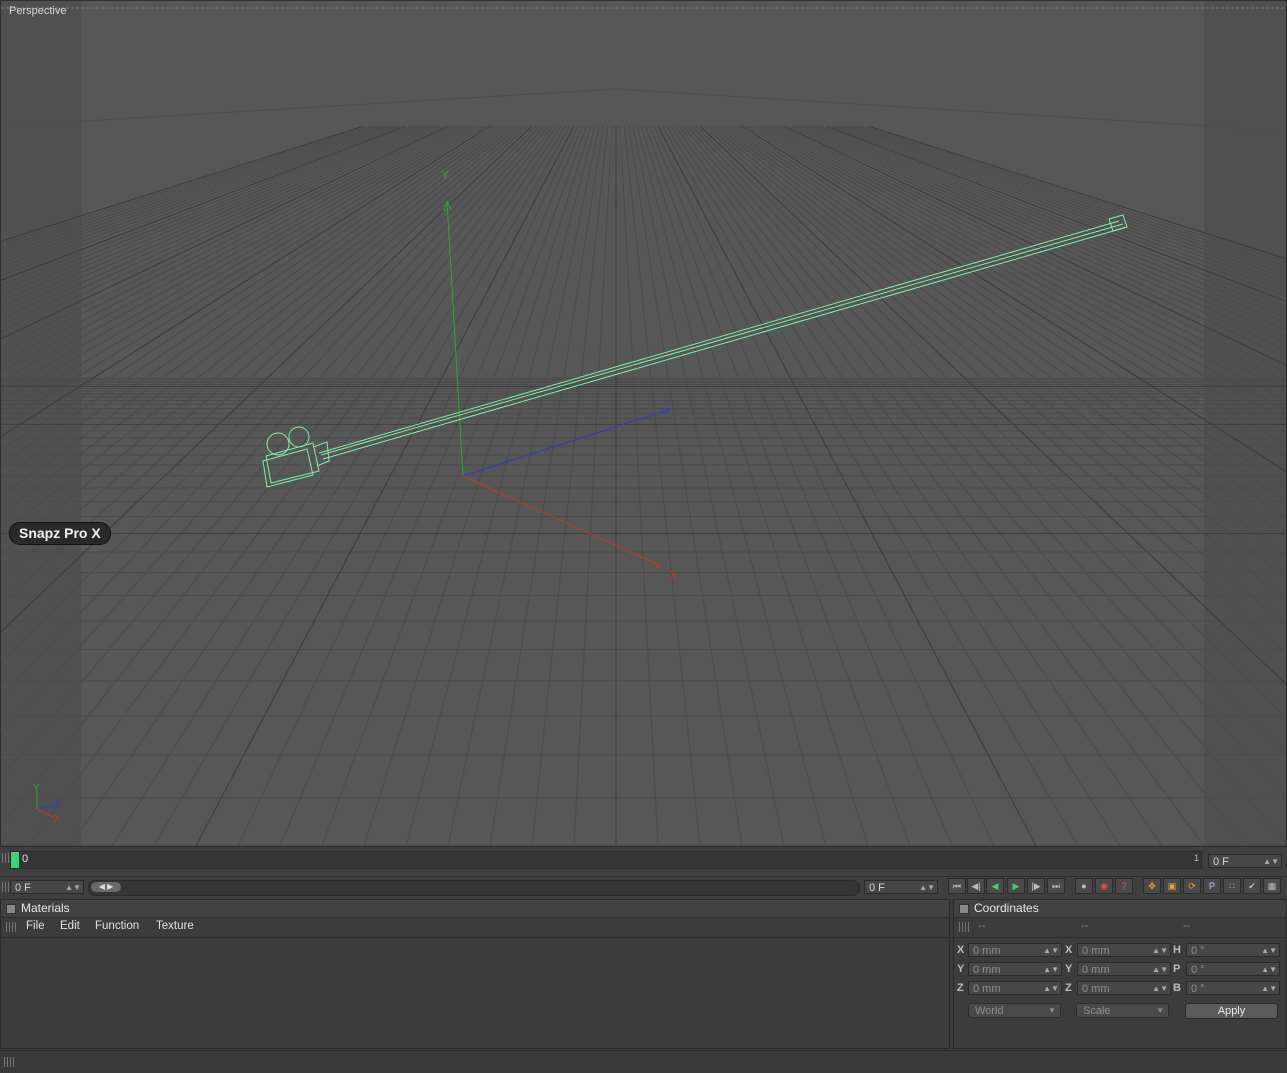  What do you see at coordinates (982, 926) in the screenshot?
I see `position-header: --` at bounding box center [982, 926].